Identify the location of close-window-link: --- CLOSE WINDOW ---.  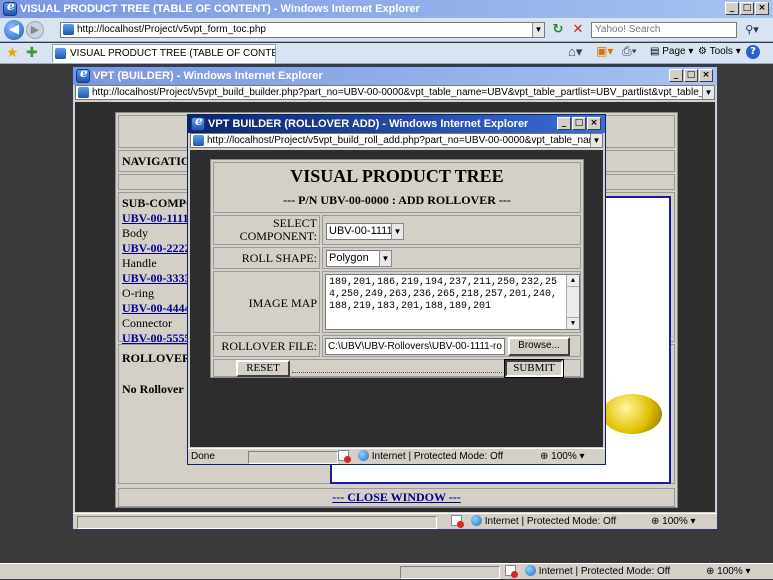
(396, 497).